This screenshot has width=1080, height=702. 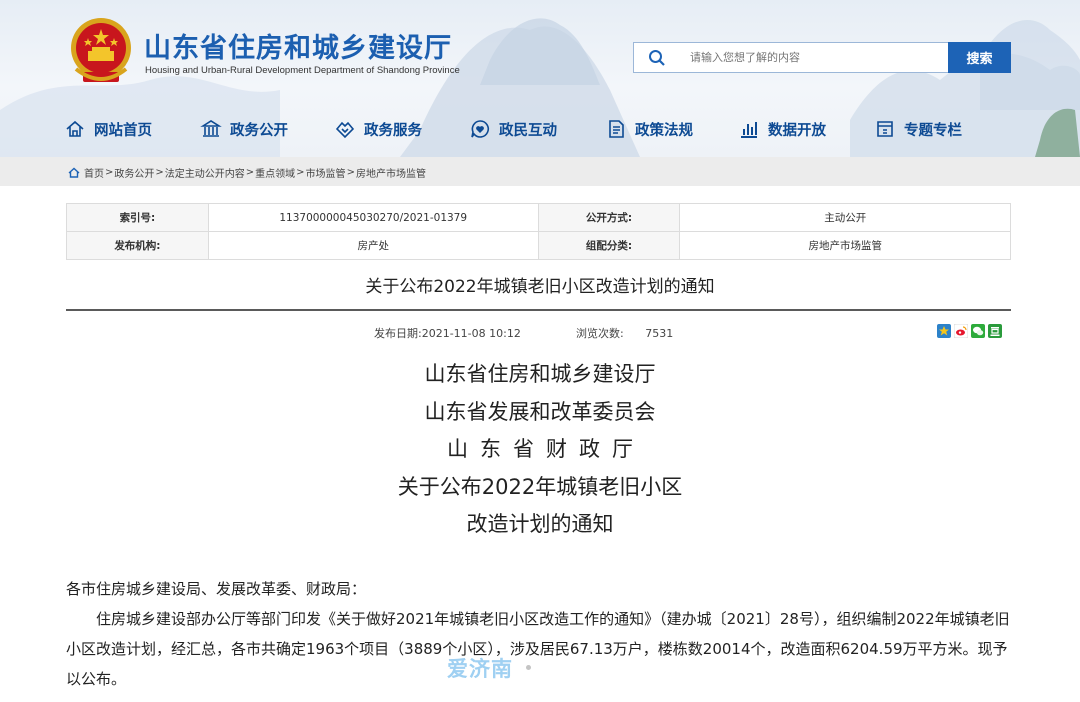 I want to click on table-row: 发布机构: 房产处 组配分类: 房地产市场监管, so click(x=538, y=245).